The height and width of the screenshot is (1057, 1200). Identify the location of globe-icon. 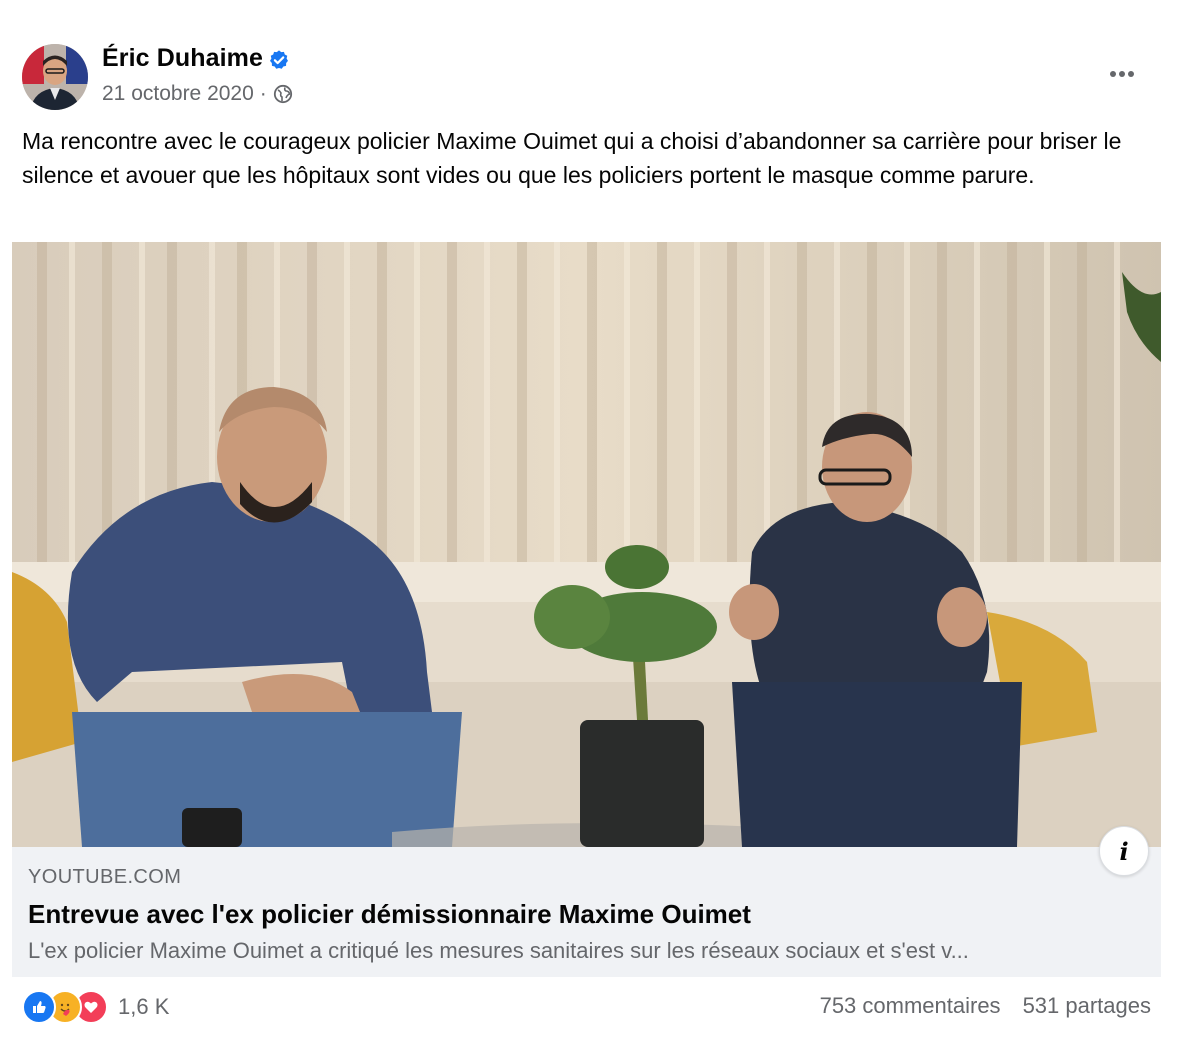
(282, 94).